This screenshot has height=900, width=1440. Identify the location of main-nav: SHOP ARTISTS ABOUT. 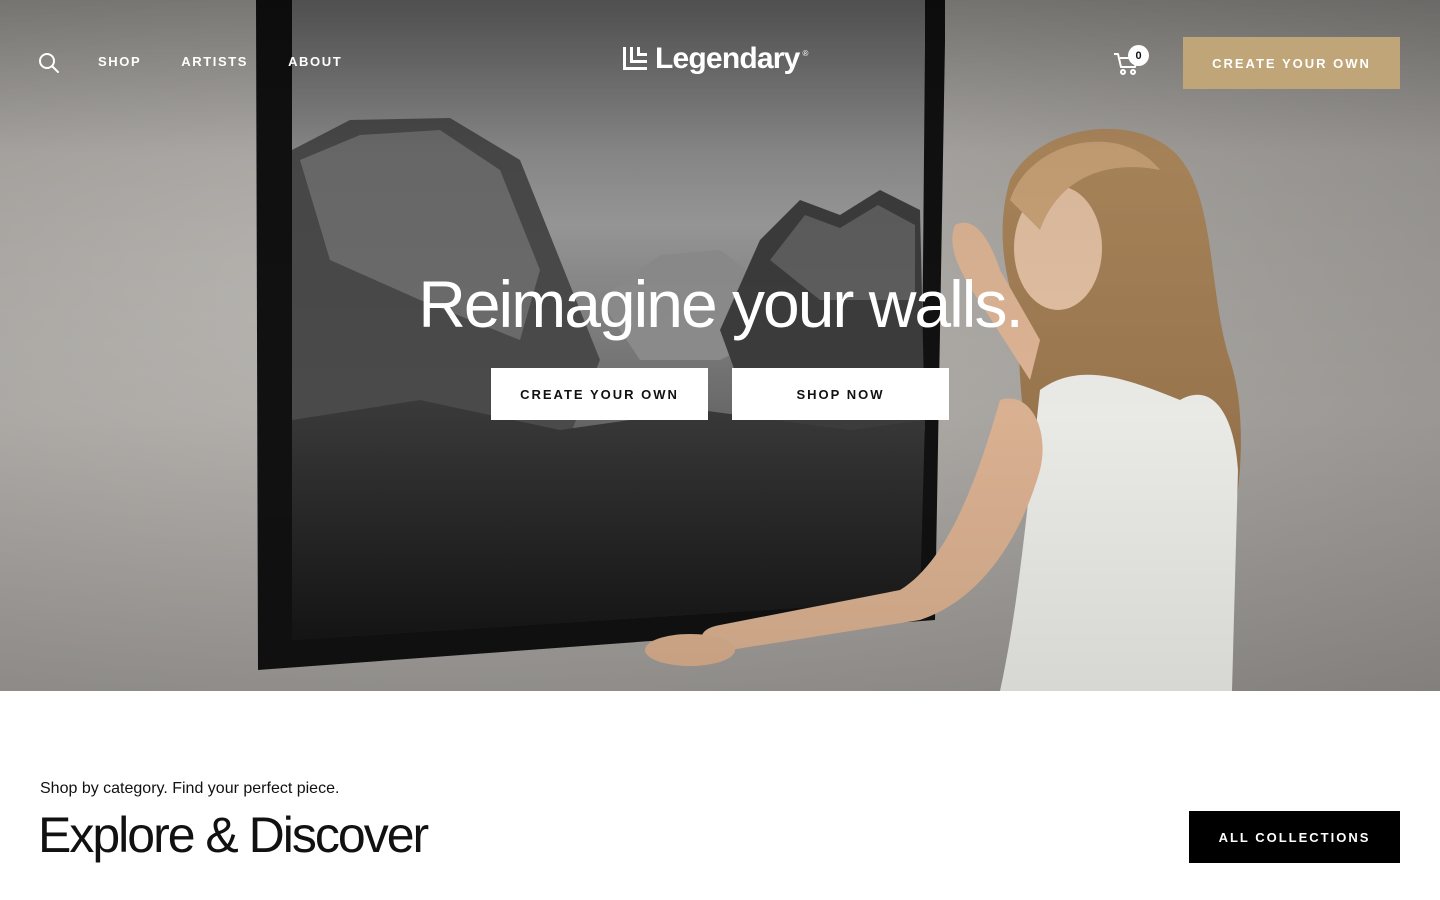
(240, 61).